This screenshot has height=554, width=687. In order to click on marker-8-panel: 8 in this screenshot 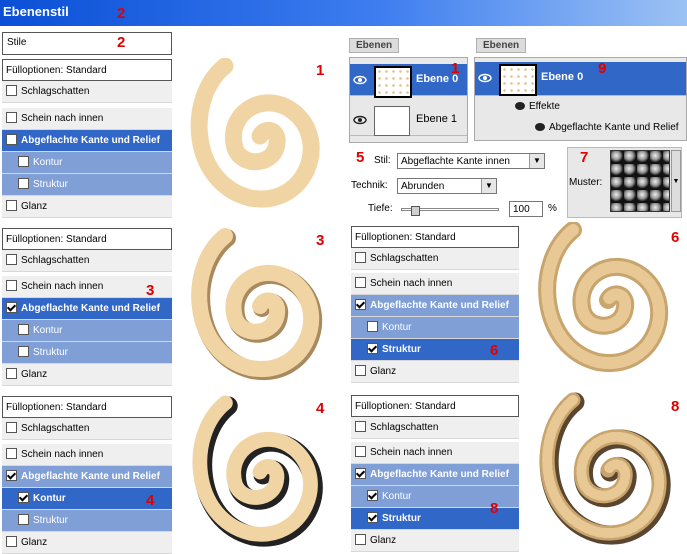, I will do `click(494, 508)`.